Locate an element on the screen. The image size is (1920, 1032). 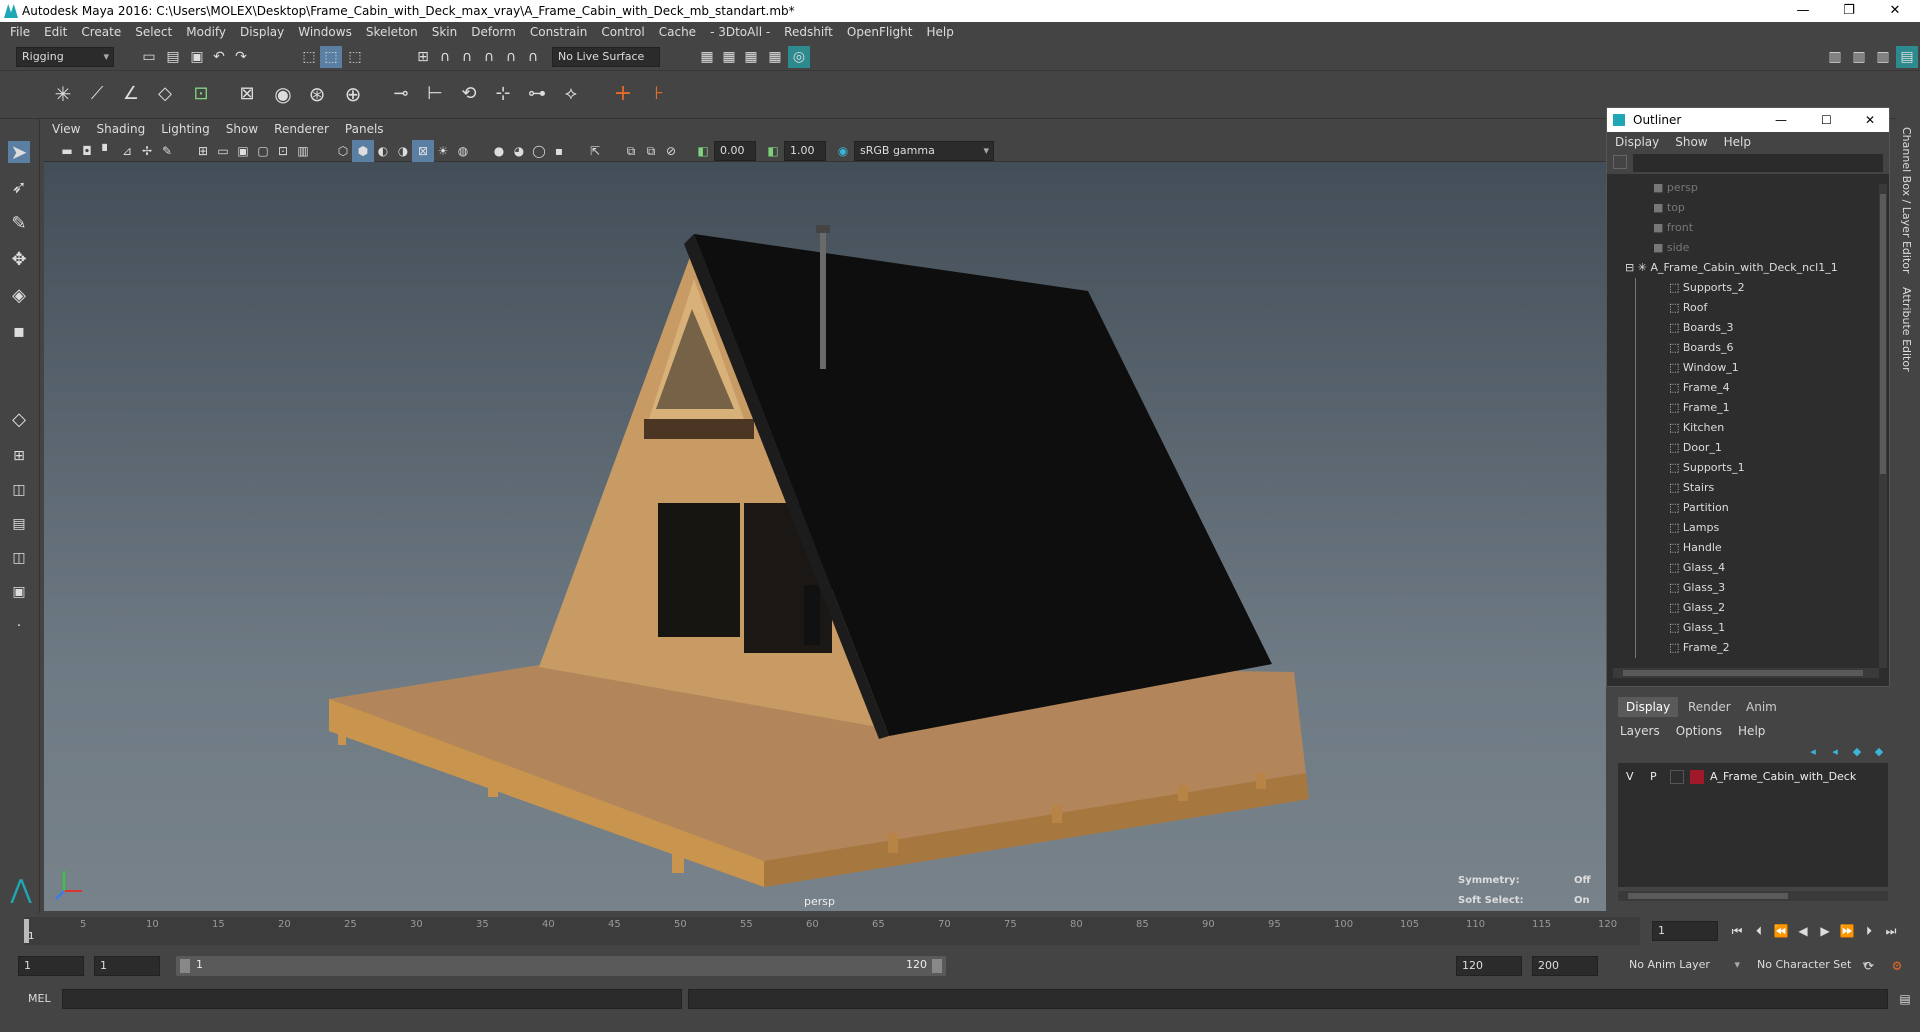
gamma-icon: ◧ is located at coordinates (773, 151).